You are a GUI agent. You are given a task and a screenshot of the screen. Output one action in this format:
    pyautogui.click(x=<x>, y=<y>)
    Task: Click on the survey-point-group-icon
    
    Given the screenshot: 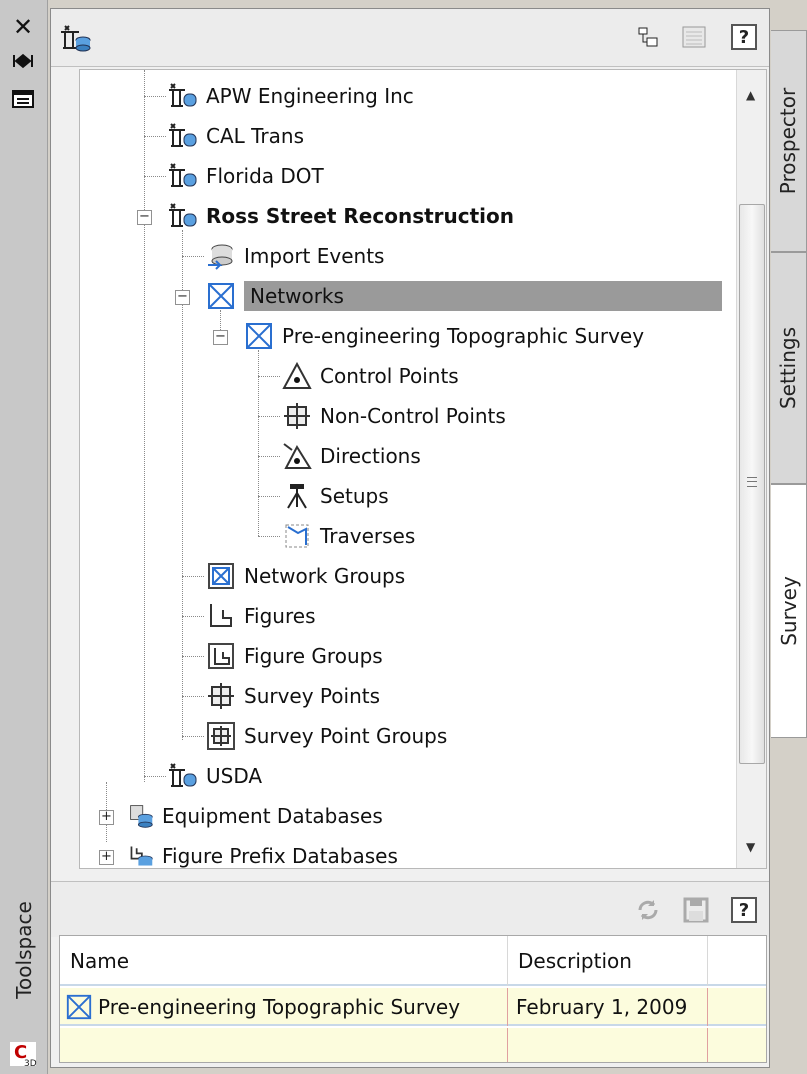 What is the action you would take?
    pyautogui.click(x=221, y=736)
    